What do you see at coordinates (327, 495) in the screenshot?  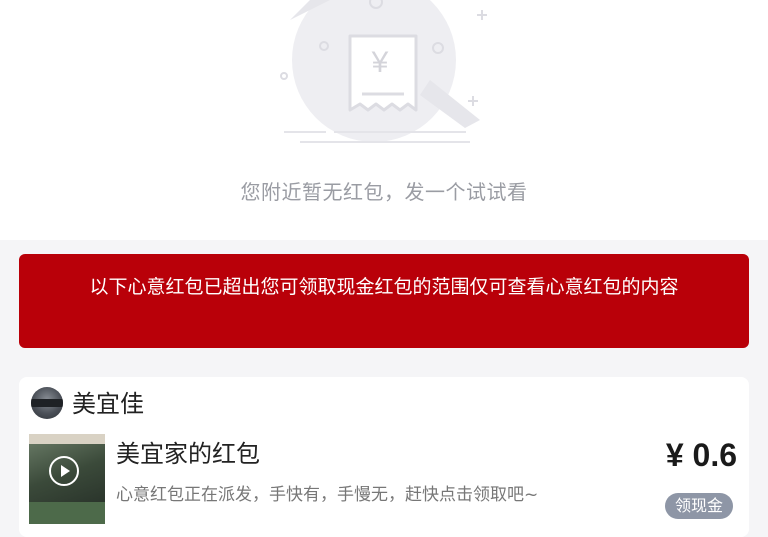 I see `packet-description: 心意红包正在派发，手快有，手慢无，赶快点击领取吧~` at bounding box center [327, 495].